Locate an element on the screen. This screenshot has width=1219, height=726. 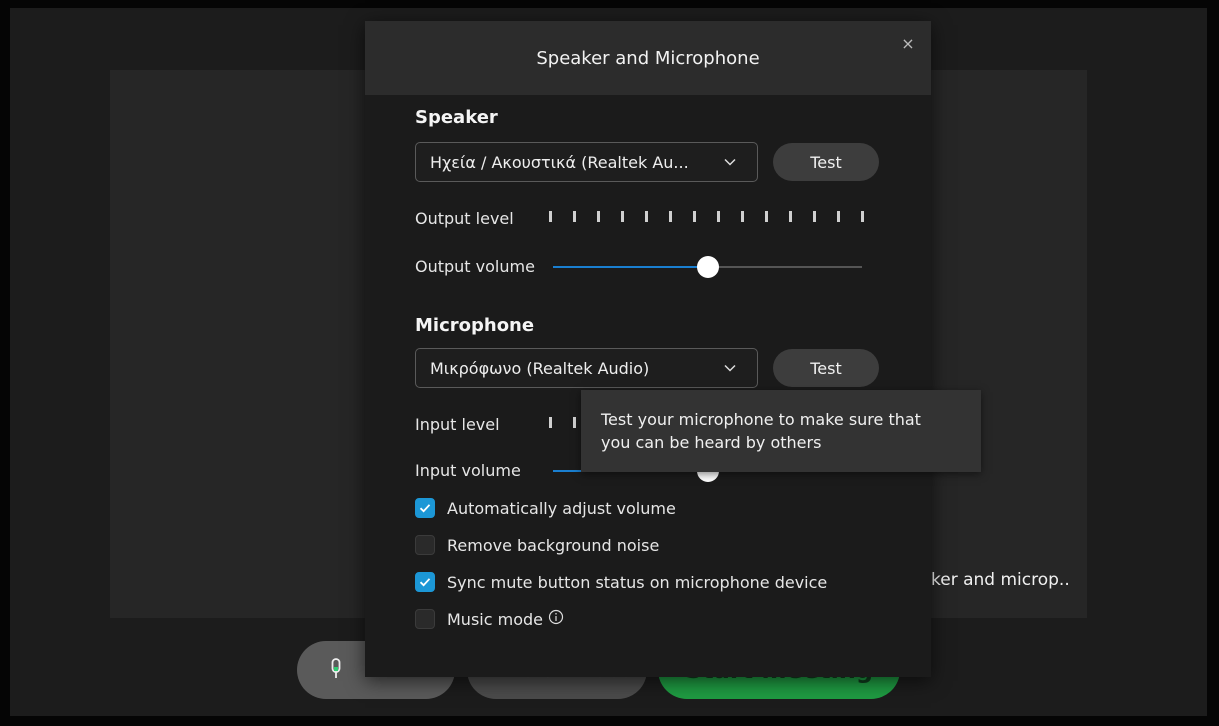
music-mode-label: Music mode is located at coordinates (495, 619).